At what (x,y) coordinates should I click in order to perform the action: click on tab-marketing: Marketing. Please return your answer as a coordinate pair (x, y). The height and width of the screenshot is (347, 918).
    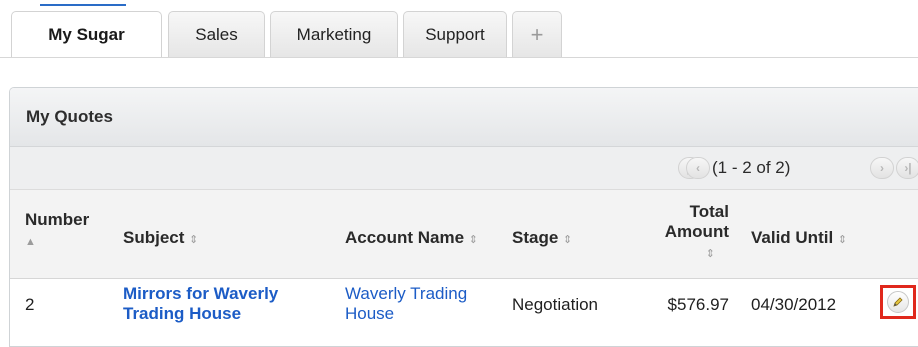
    Looking at the image, I should click on (334, 34).